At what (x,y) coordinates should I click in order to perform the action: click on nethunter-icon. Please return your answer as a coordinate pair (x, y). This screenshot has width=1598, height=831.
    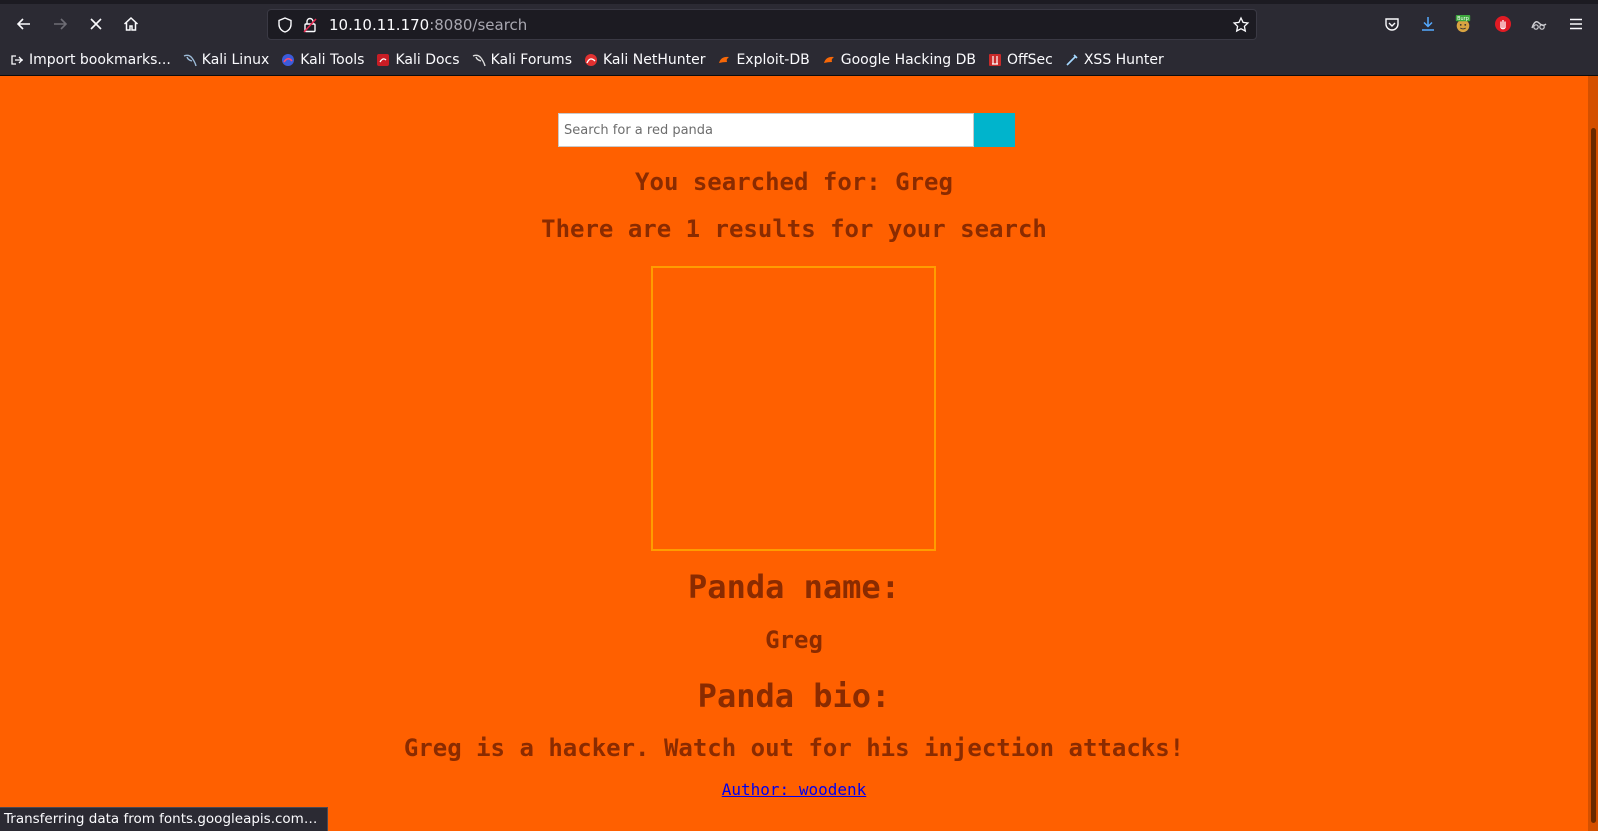
    Looking at the image, I should click on (591, 60).